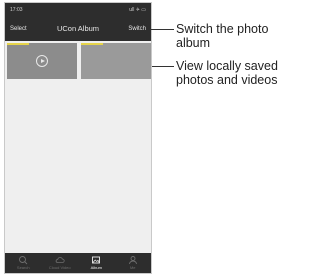  What do you see at coordinates (137, 29) in the screenshot?
I see `switch-album-button: Switch` at bounding box center [137, 29].